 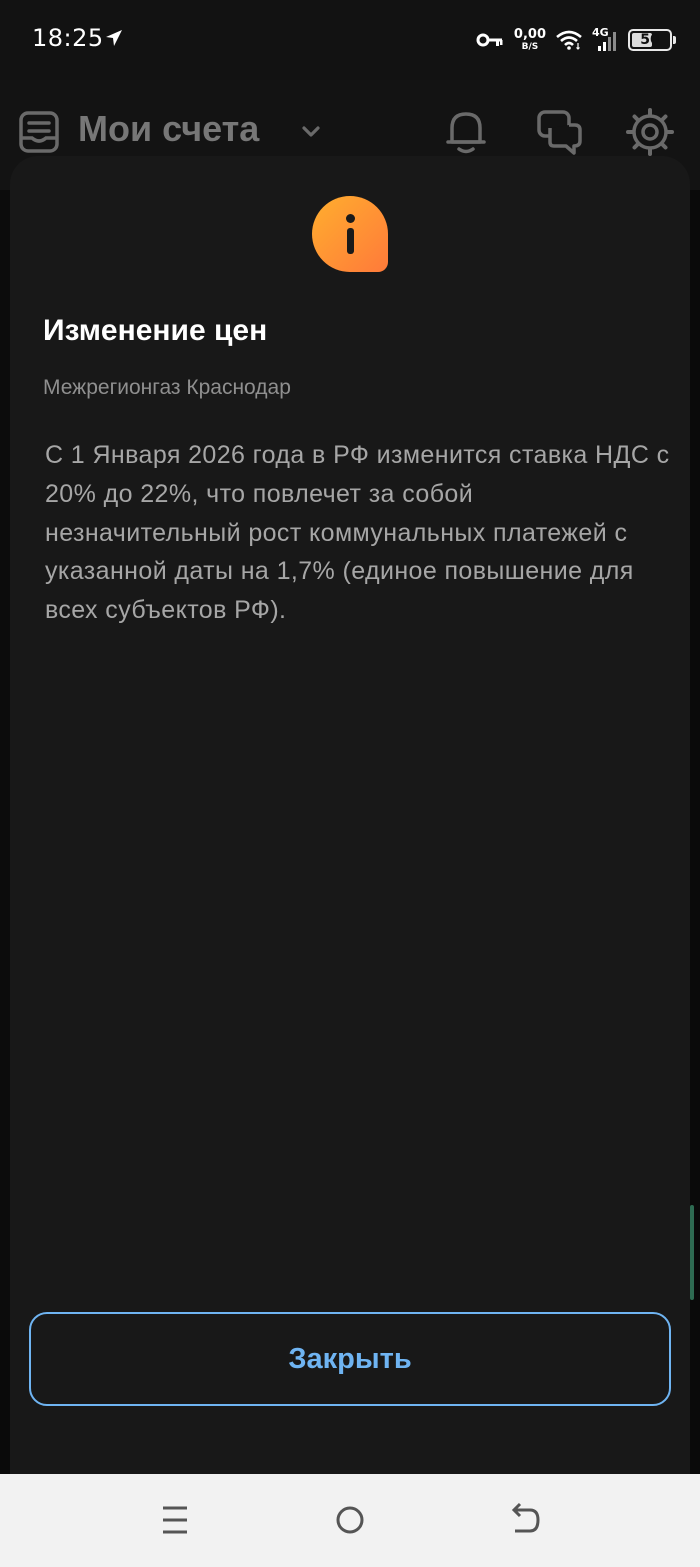 What do you see at coordinates (560, 132) in the screenshot?
I see `chat-icon` at bounding box center [560, 132].